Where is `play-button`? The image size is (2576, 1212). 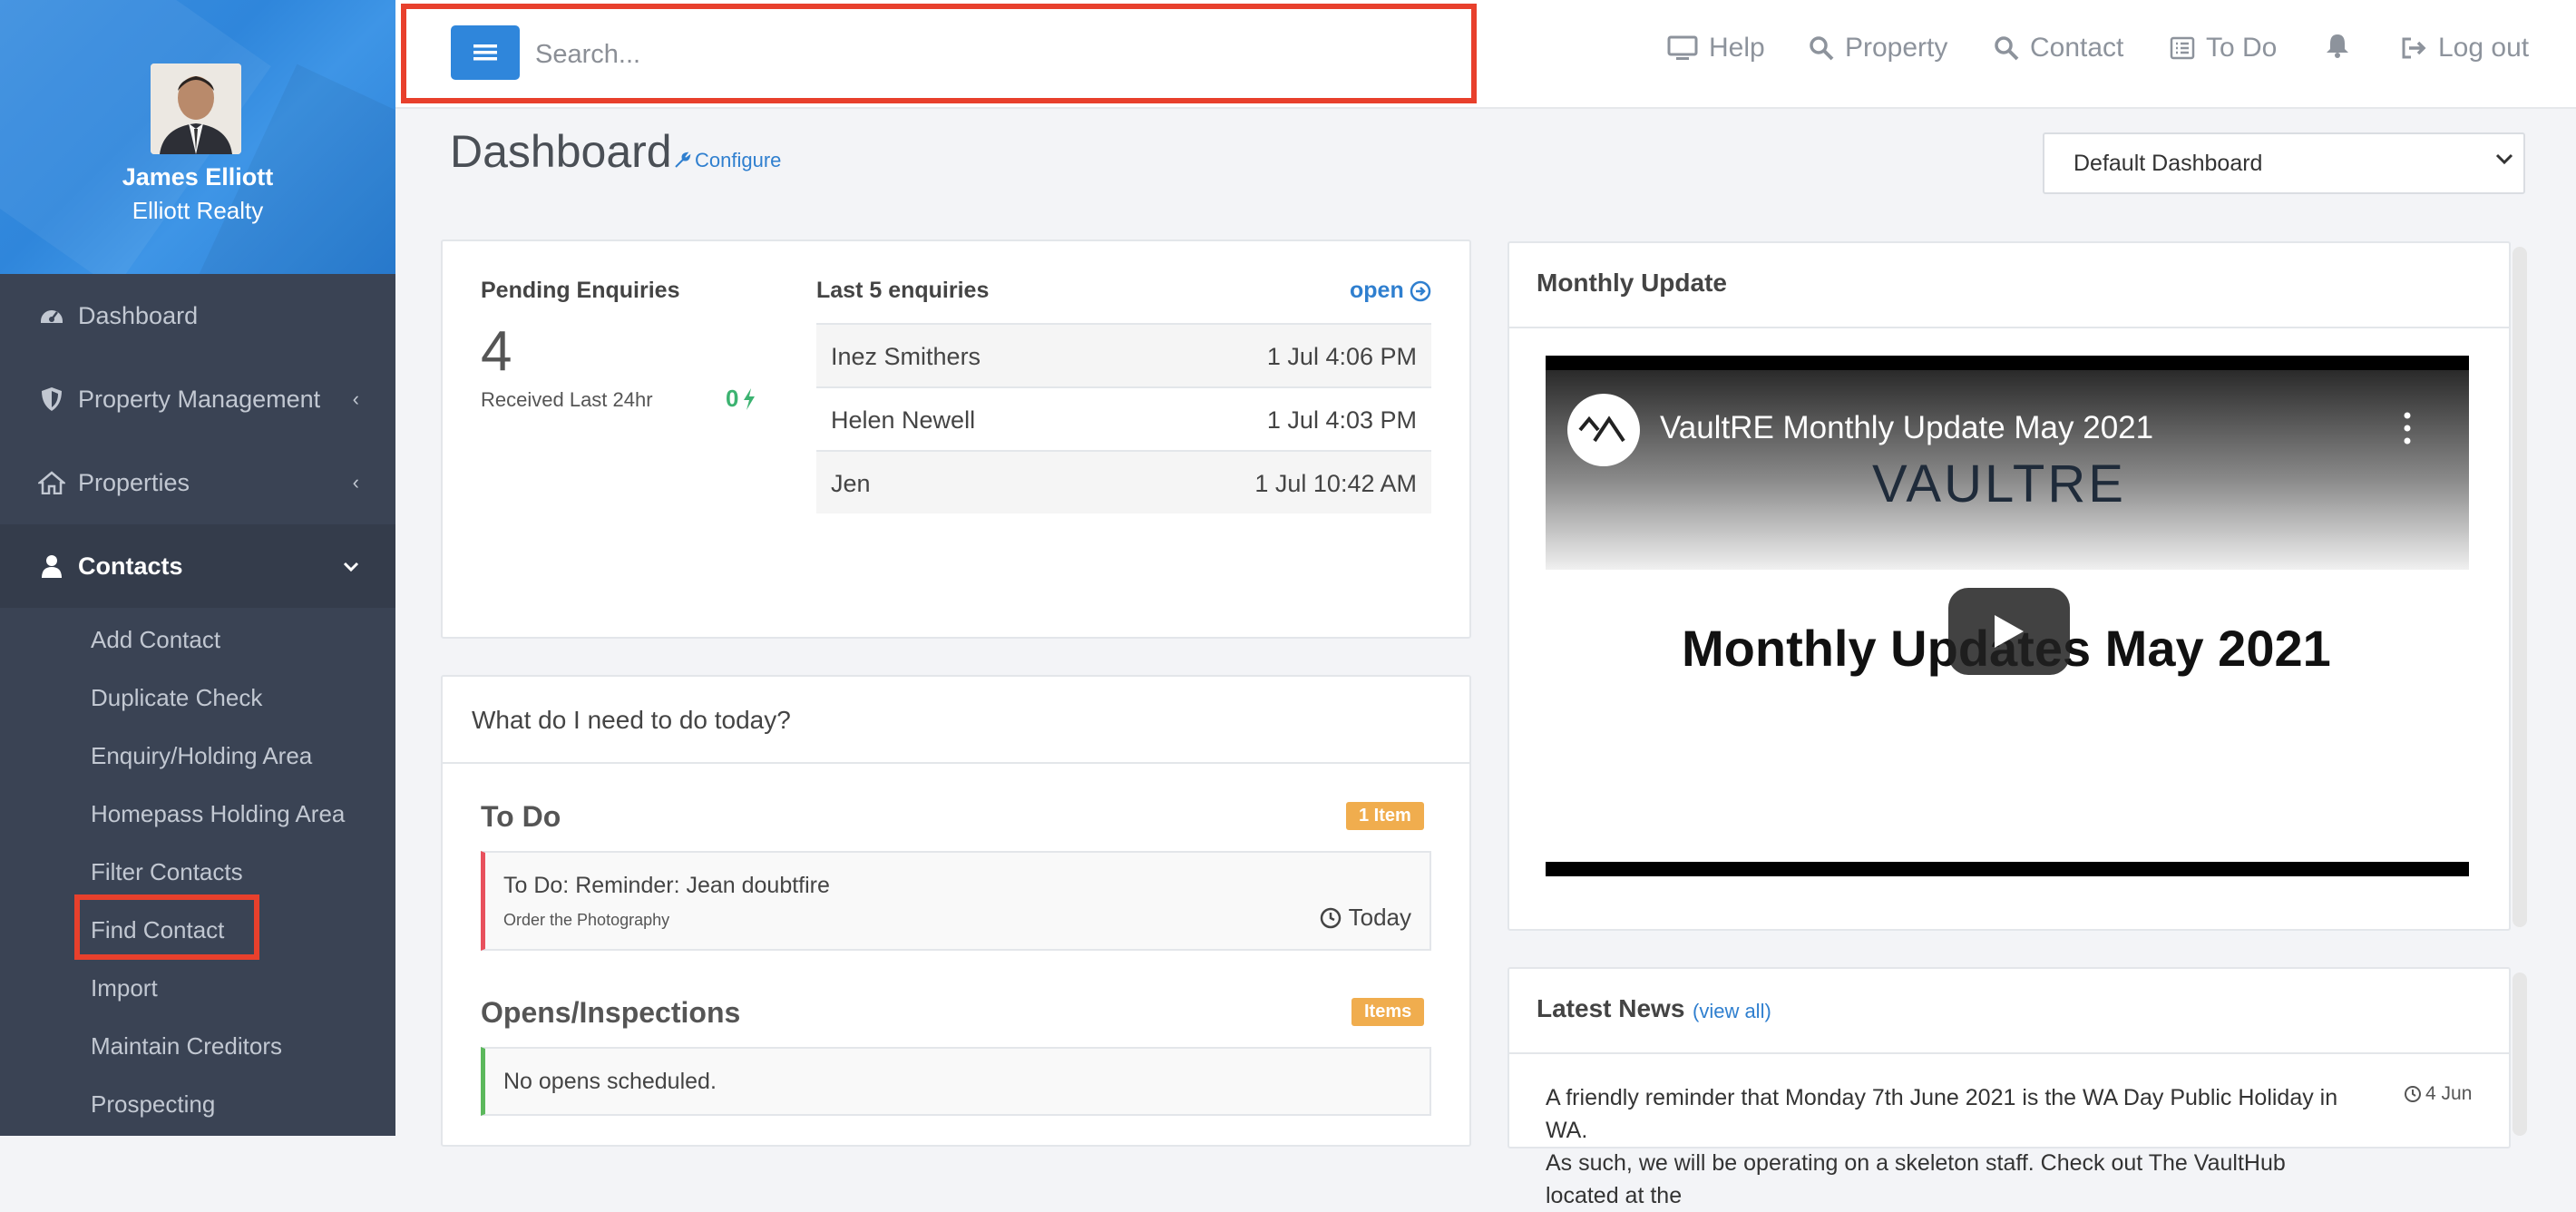
play-button is located at coordinates (2009, 631).